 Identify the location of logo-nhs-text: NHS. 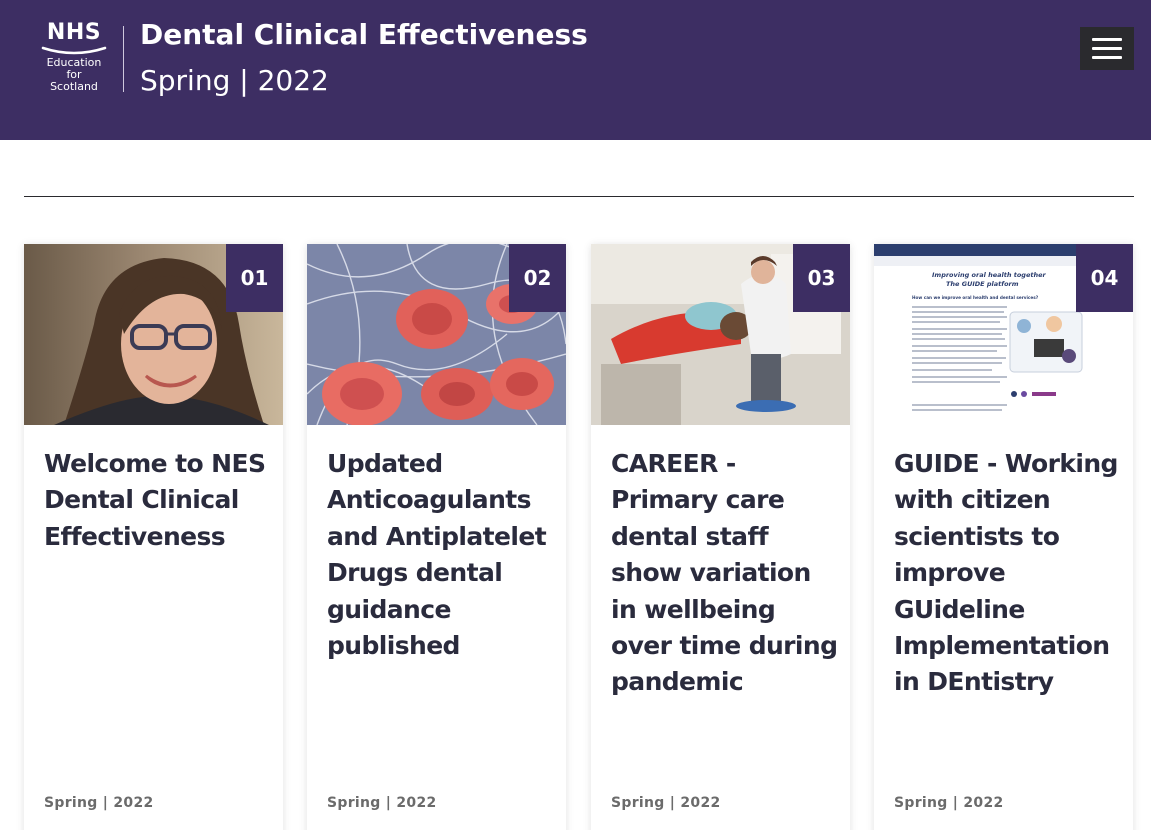
(74, 32).